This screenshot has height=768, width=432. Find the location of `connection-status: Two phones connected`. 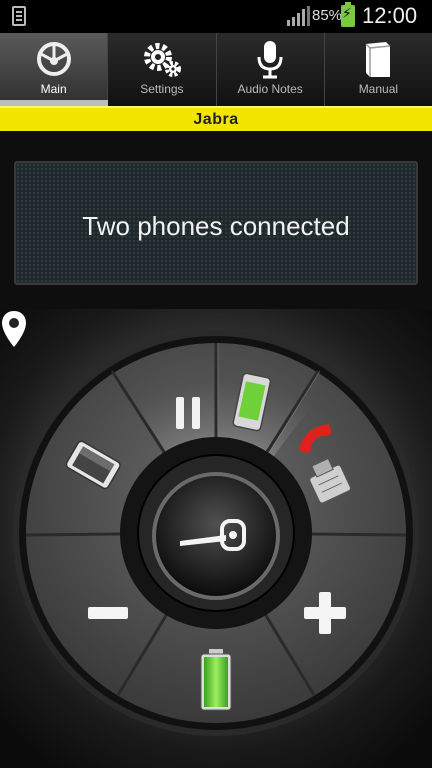

connection-status: Two phones connected is located at coordinates (216, 226).